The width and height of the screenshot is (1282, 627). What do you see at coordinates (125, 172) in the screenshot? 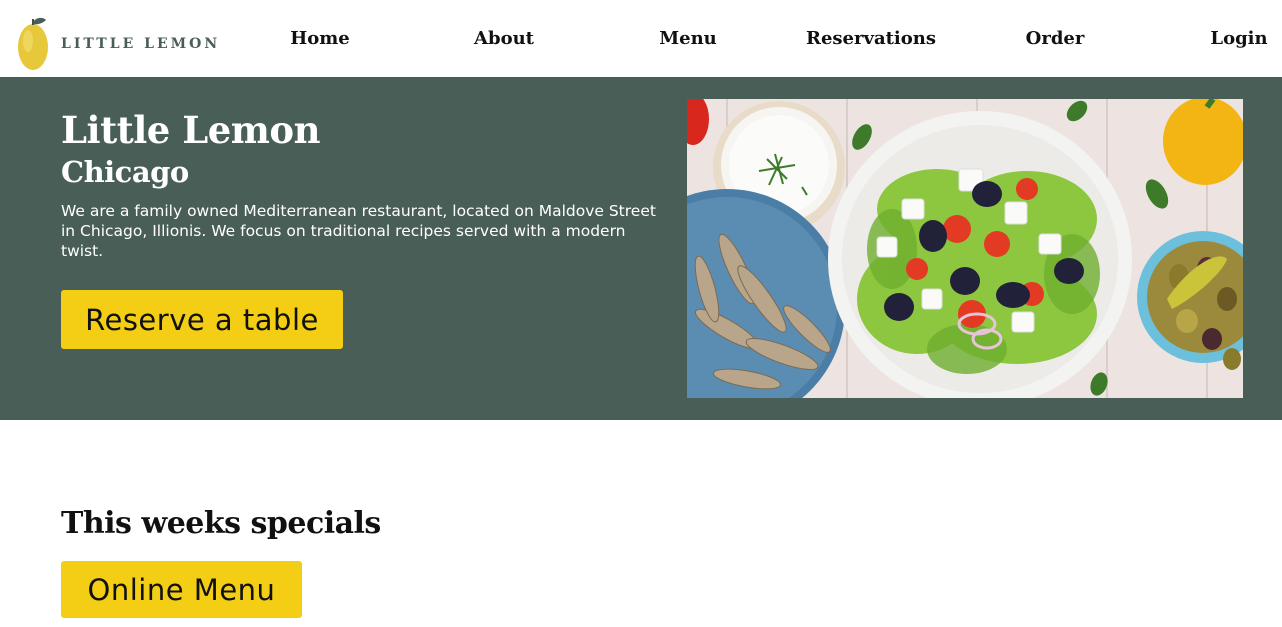
I see `hero-subtitle: Chicago` at bounding box center [125, 172].